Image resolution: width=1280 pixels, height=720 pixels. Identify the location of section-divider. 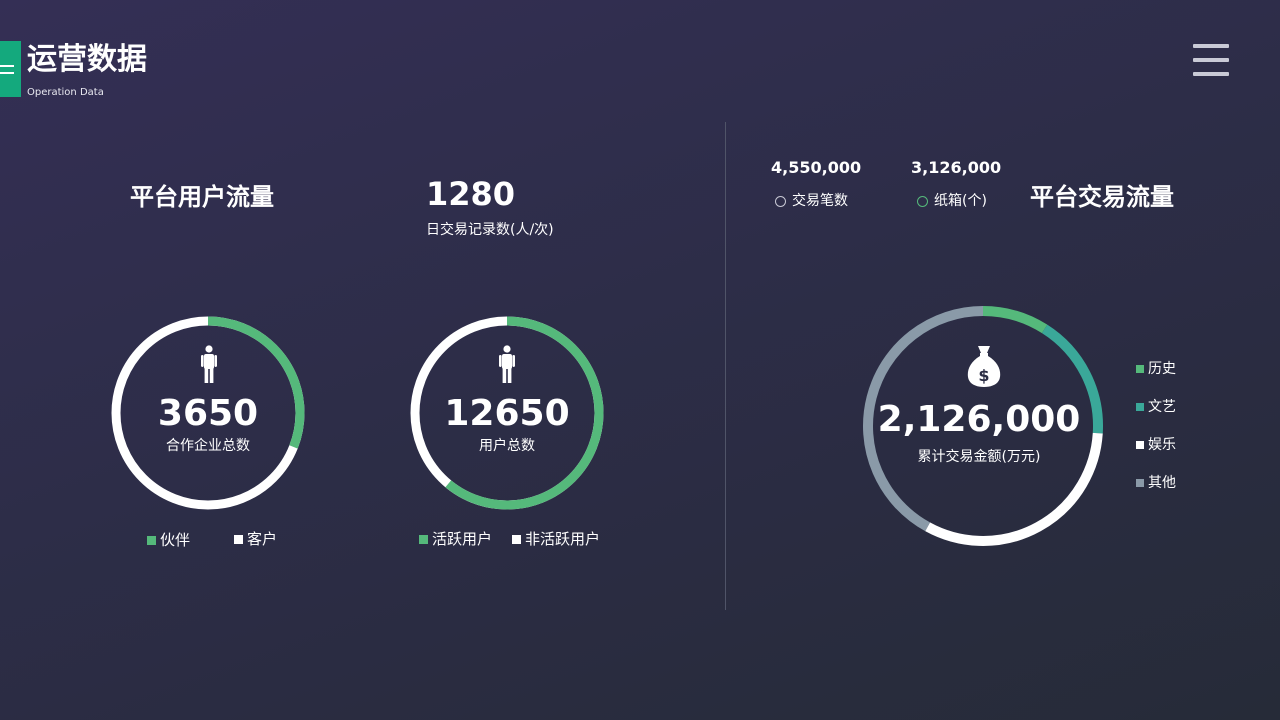
(725, 366).